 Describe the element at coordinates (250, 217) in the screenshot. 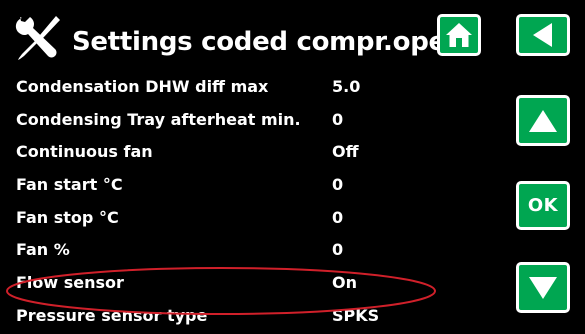

I see `setting-row-fan-stop: Fan stop °C 0` at that location.